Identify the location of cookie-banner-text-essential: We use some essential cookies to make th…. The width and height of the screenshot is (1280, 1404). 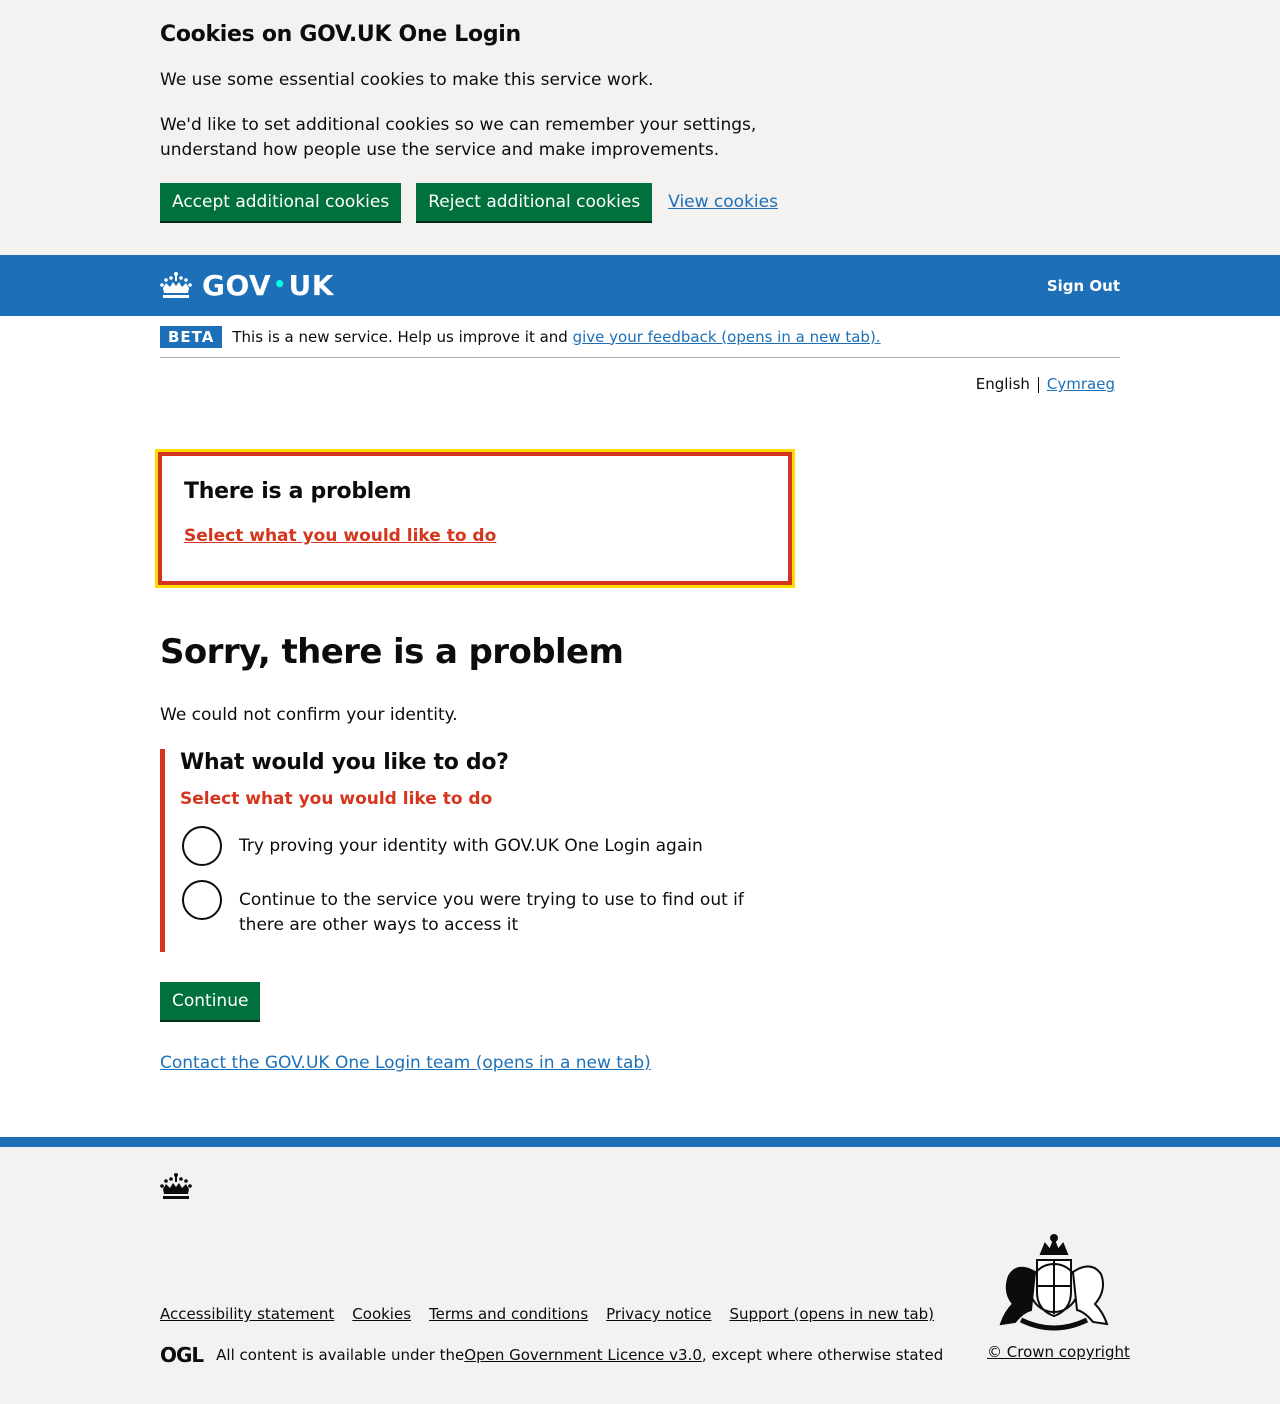
(407, 80).